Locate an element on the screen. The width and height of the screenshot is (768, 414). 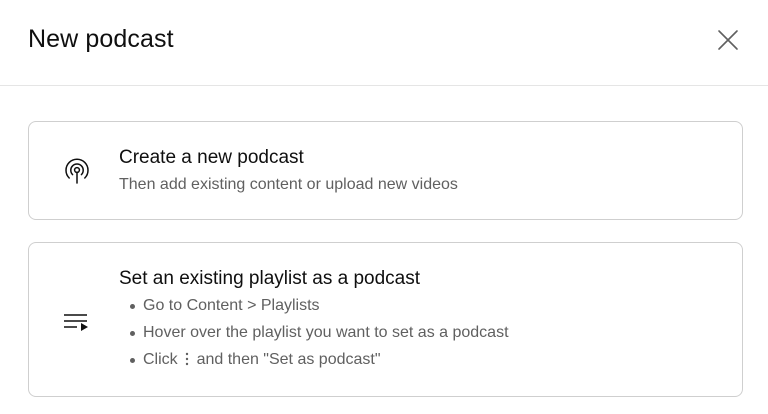
list-item: Click and then "Set as podcast" is located at coordinates (314, 362).